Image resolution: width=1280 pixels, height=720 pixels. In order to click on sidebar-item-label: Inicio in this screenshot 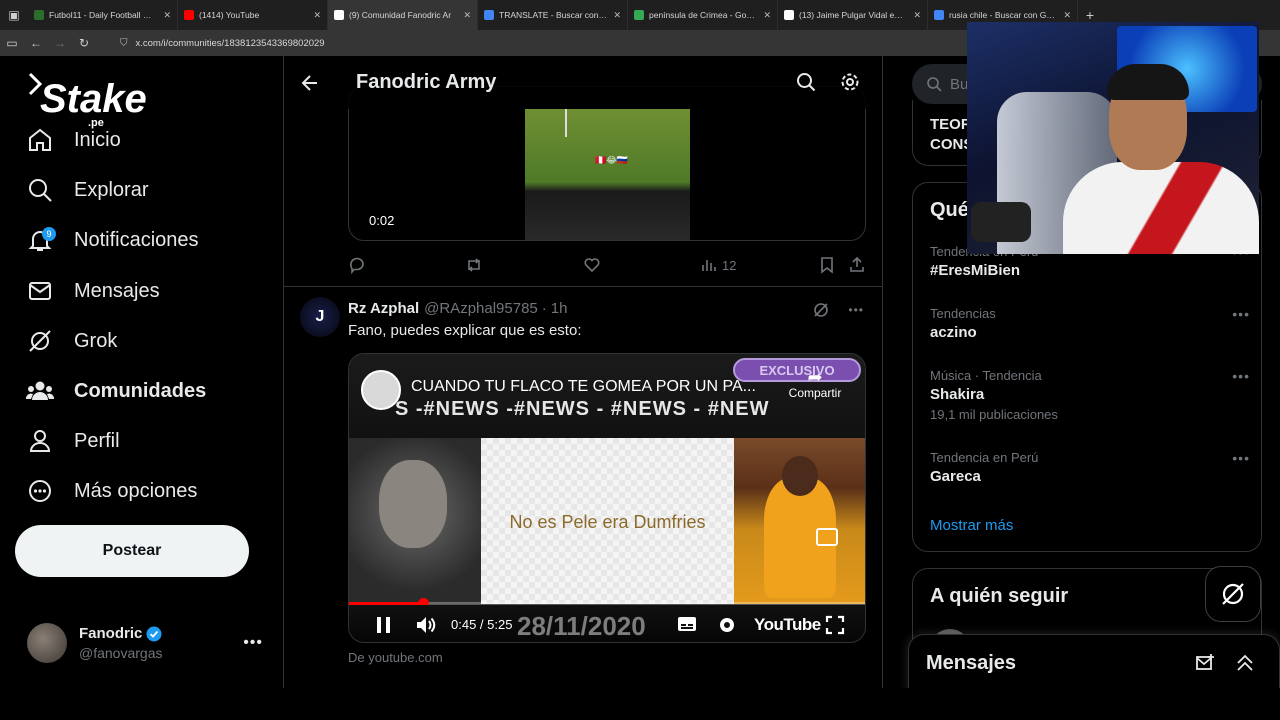, I will do `click(97, 139)`.